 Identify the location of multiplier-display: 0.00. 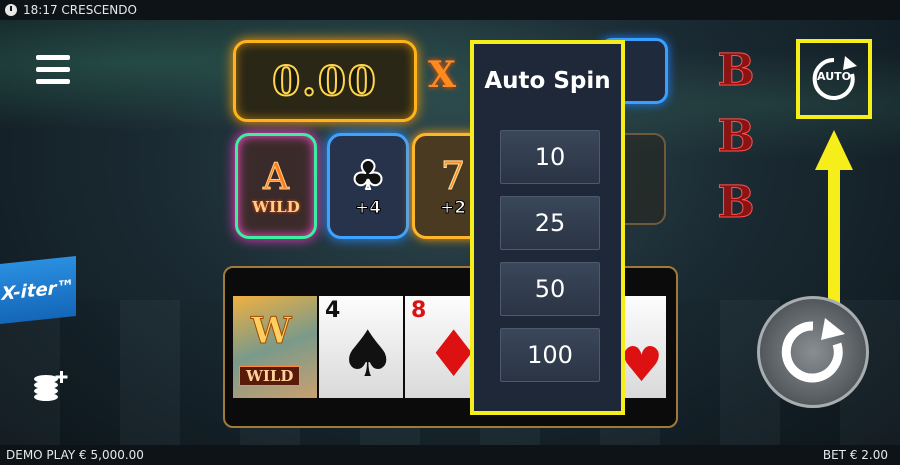
(325, 81).